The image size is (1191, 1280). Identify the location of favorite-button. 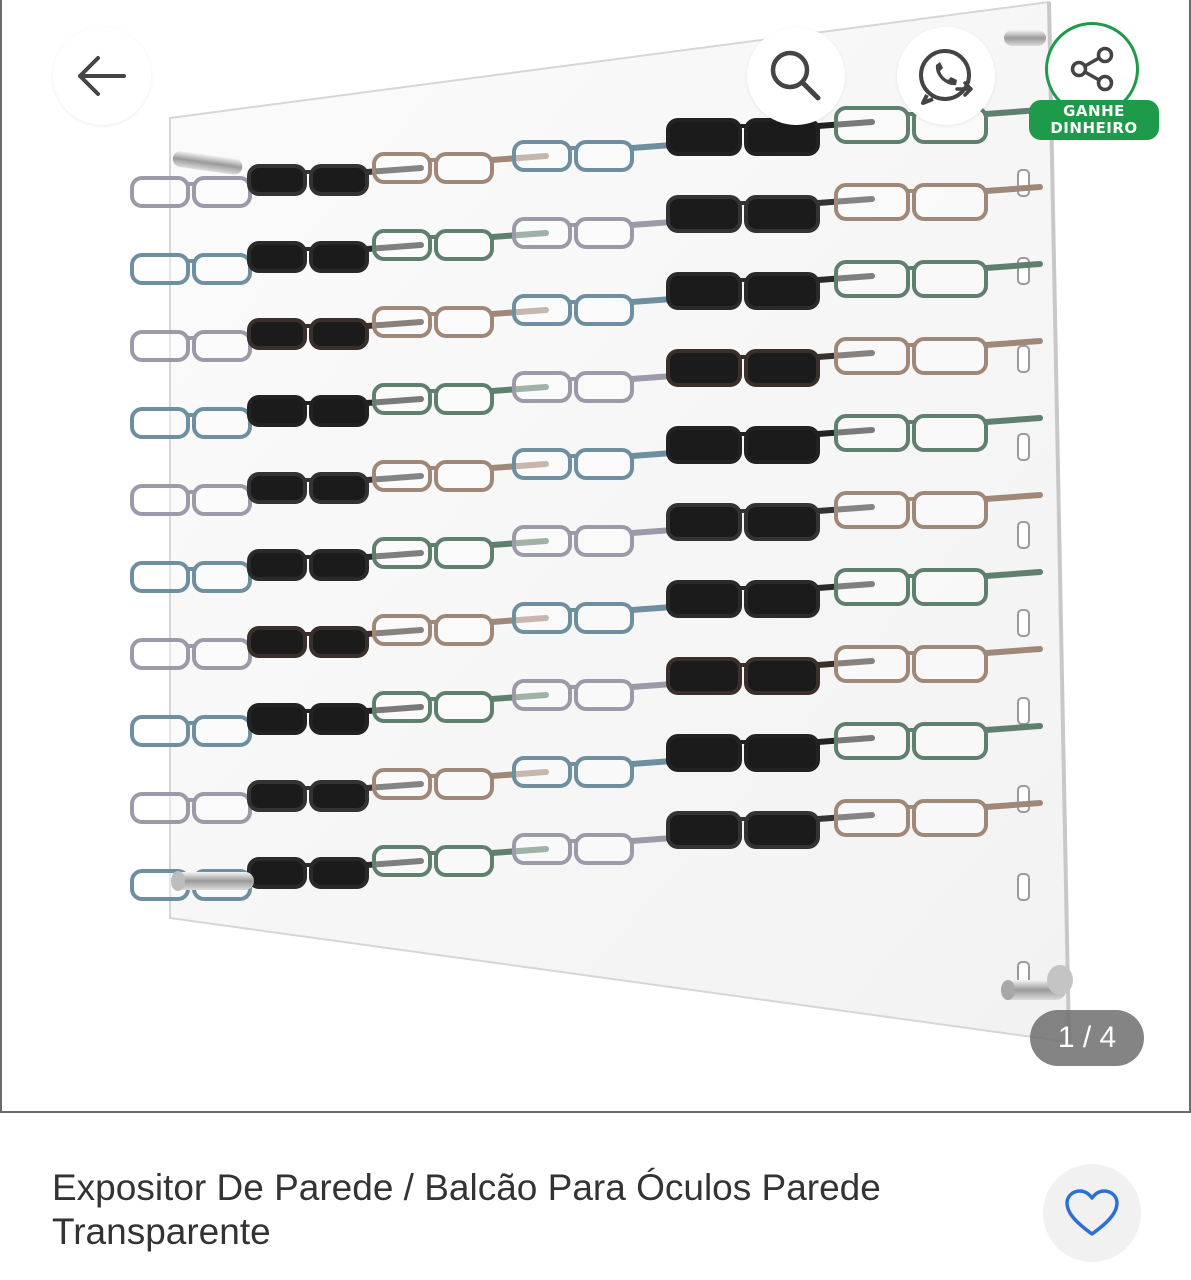
(1092, 1213).